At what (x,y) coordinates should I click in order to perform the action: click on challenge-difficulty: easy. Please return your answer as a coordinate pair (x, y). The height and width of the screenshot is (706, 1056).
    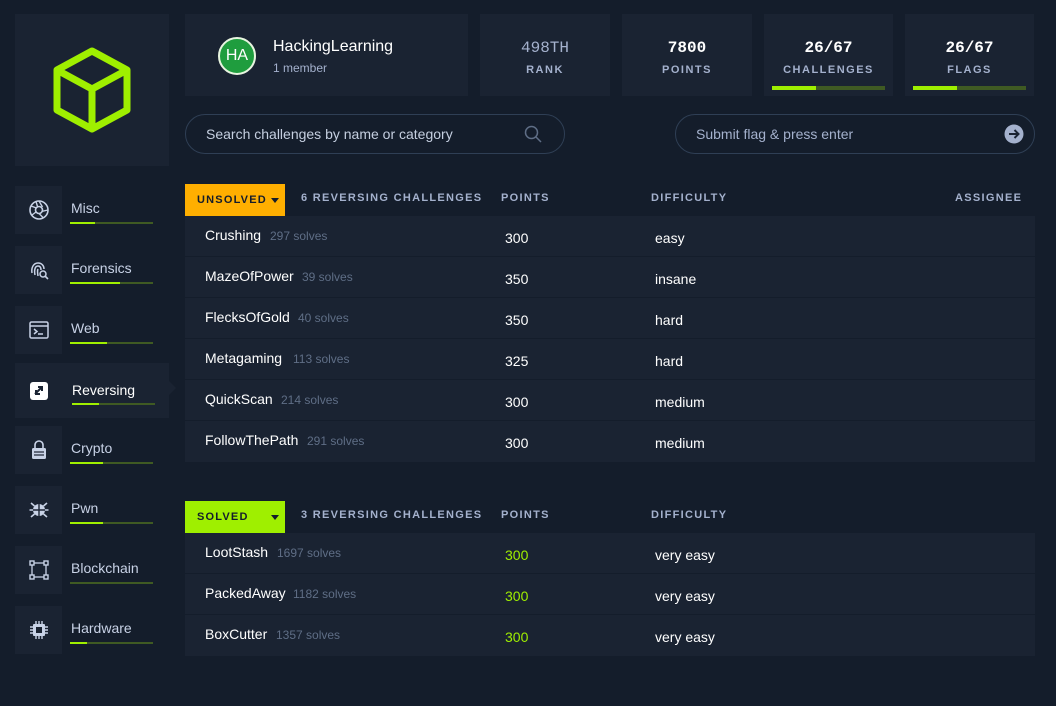
    Looking at the image, I should click on (670, 238).